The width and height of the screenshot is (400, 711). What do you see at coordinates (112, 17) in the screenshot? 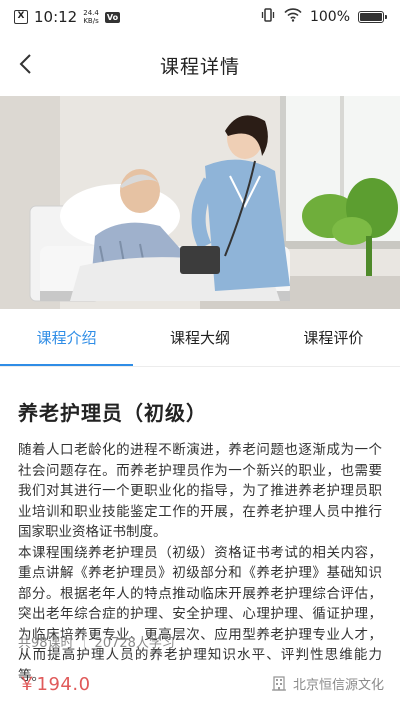
I see `volte-icon: Vo` at bounding box center [112, 17].